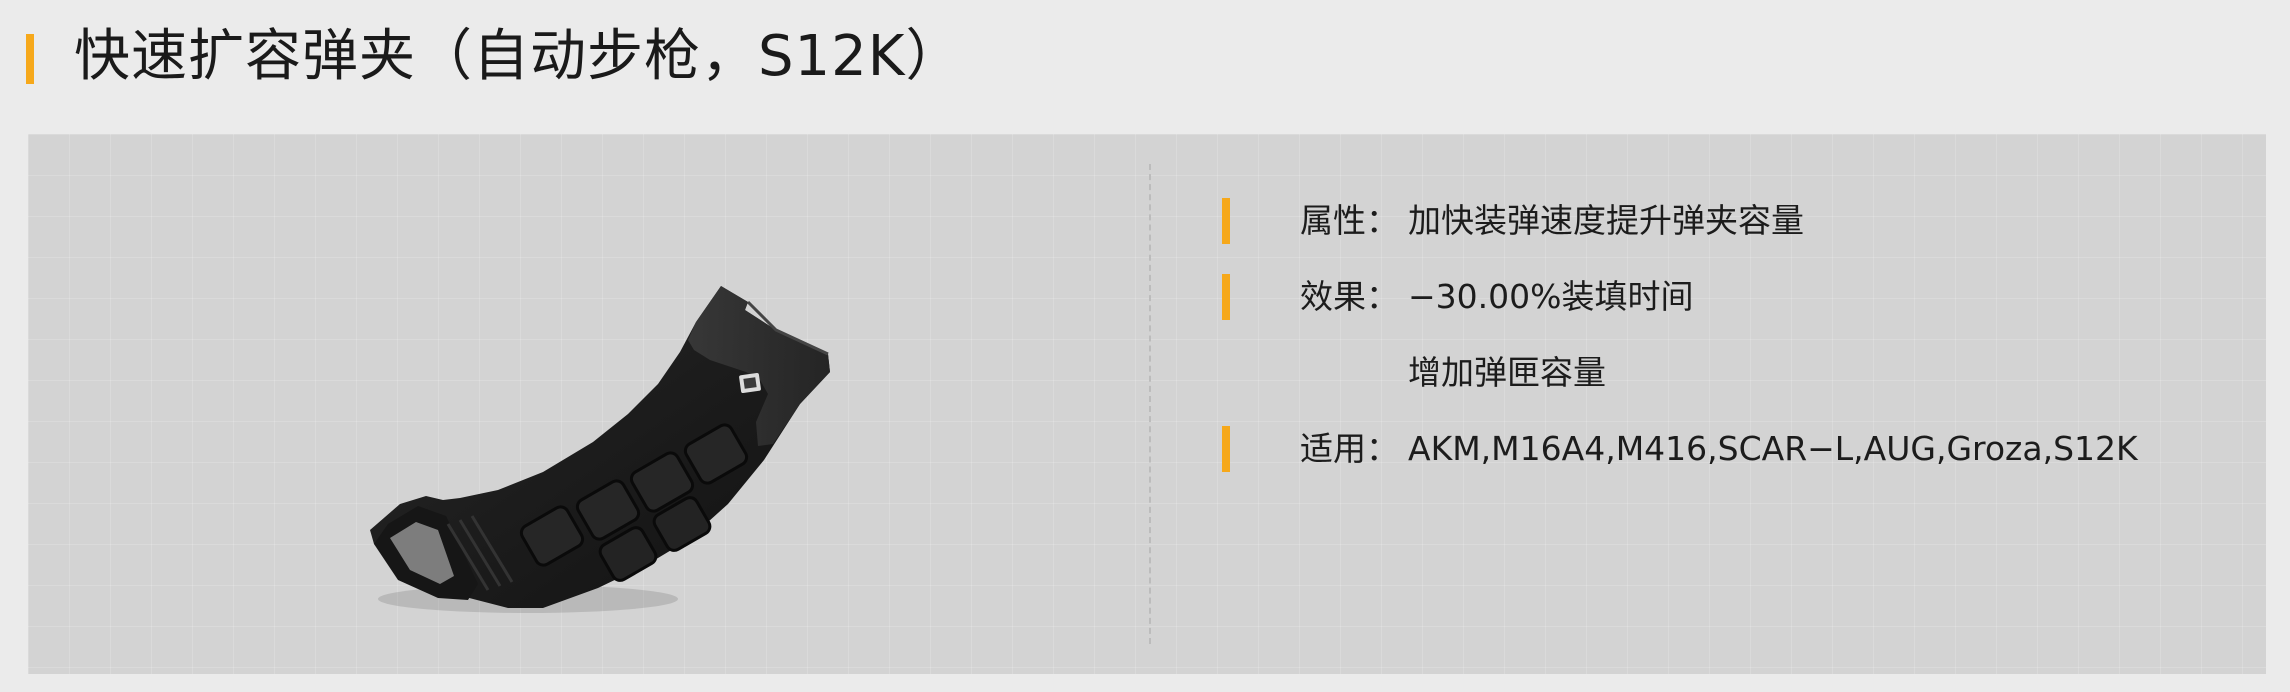 The height and width of the screenshot is (692, 2290). What do you see at coordinates (1226, 297) in the screenshot?
I see `effect-accent-bar` at bounding box center [1226, 297].